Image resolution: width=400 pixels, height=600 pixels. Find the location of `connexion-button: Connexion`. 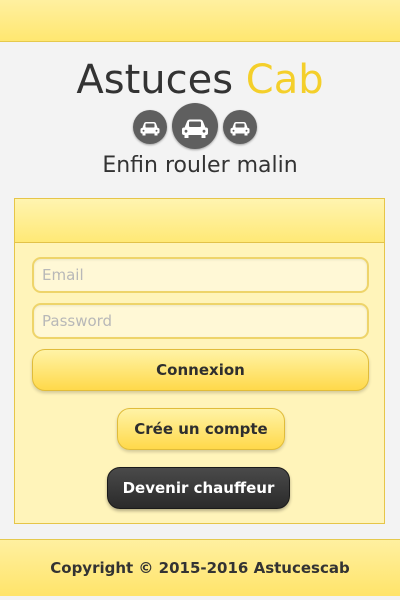

connexion-button: Connexion is located at coordinates (200, 370).